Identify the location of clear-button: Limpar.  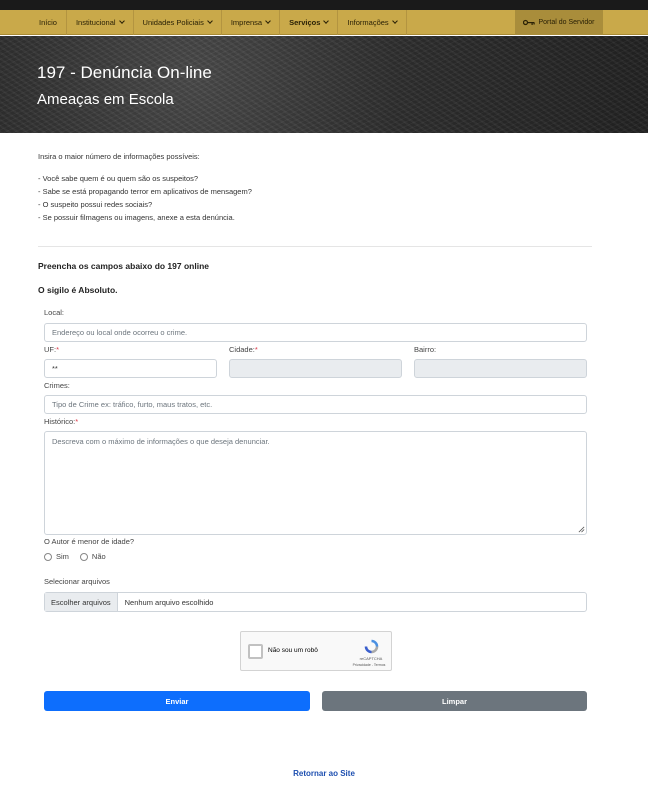
(454, 701).